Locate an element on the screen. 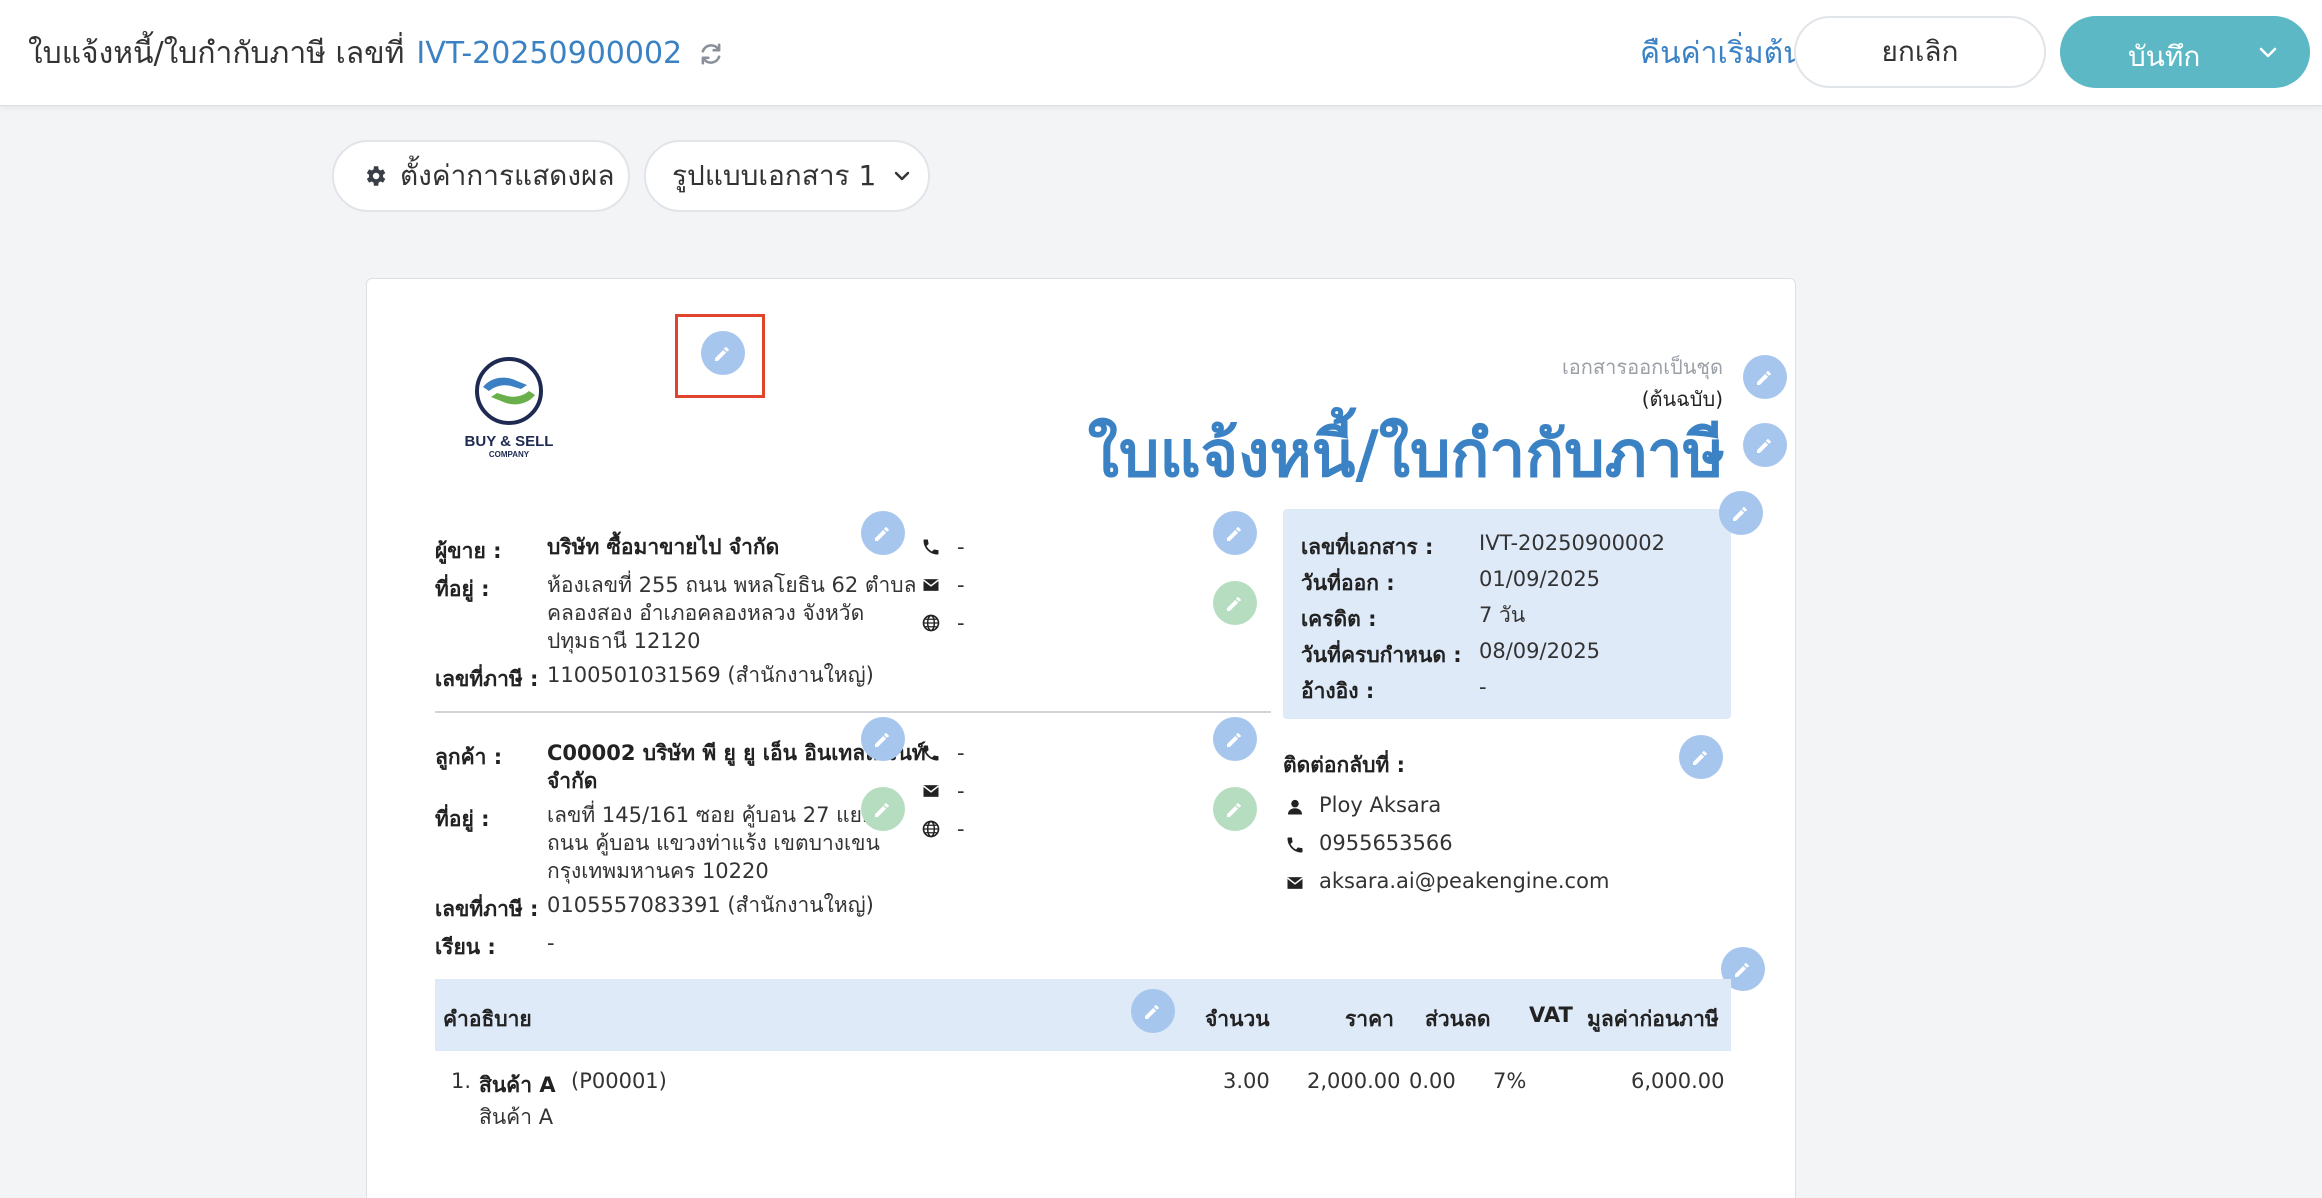  company-logo: BUY & SELL COMPANY is located at coordinates (509, 408).